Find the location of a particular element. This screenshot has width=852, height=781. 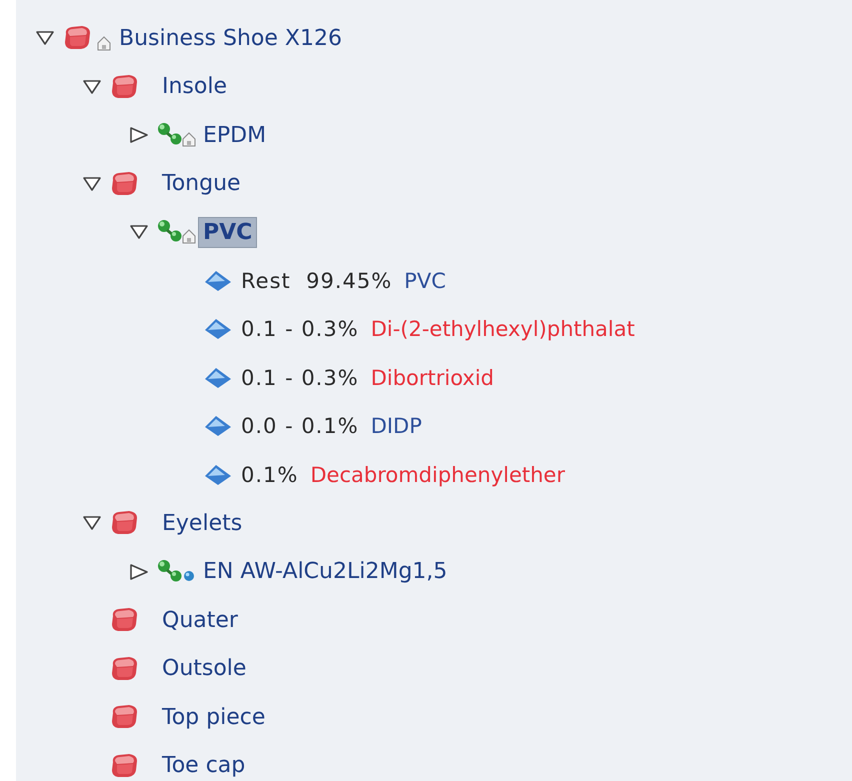

tree-row: 0.1 - 0.3% Dibortrioxid is located at coordinates (434, 378).